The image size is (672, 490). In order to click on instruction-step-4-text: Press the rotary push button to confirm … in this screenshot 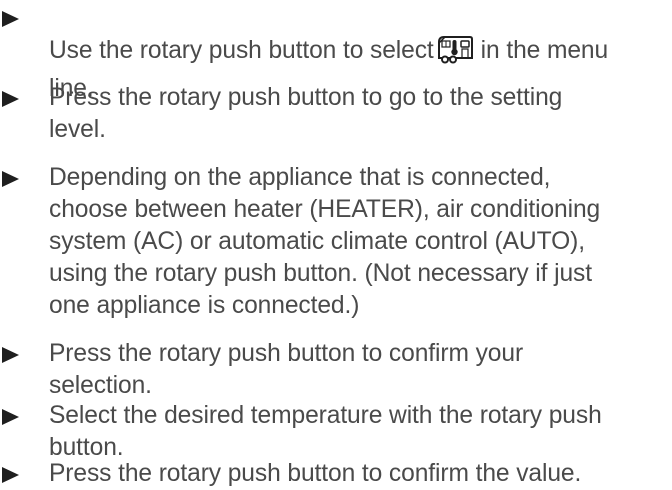, I will do `click(286, 369)`.